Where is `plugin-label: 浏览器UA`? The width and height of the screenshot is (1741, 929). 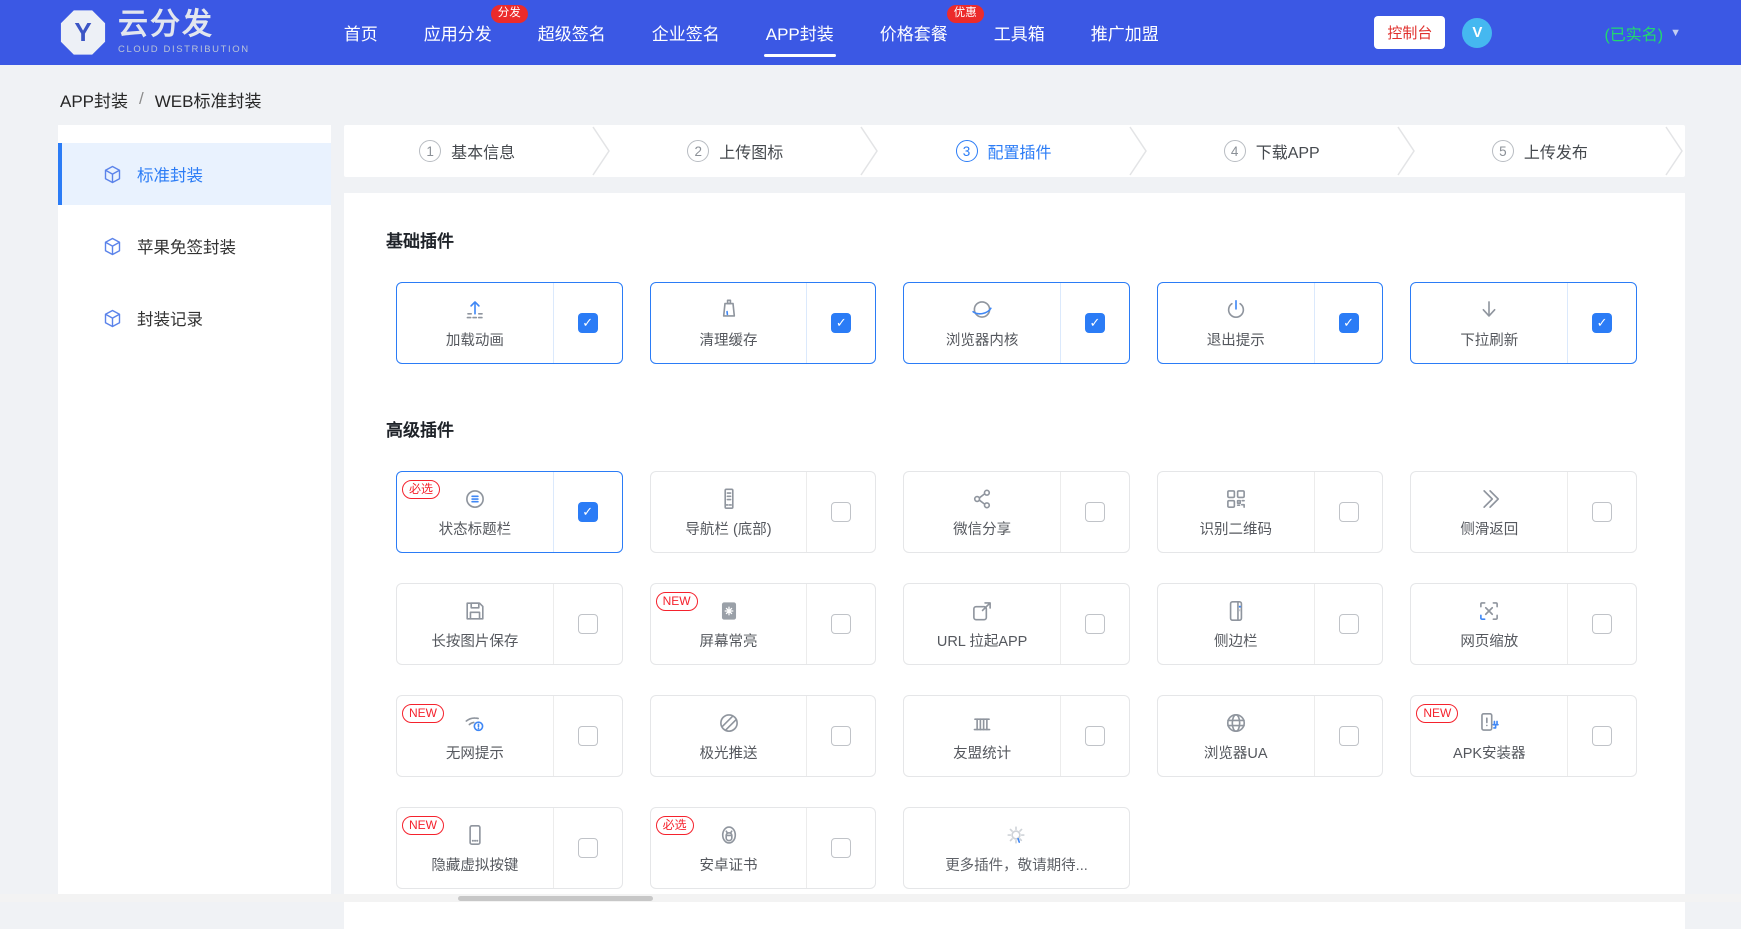
plugin-label: 浏览器UA is located at coordinates (1235, 754).